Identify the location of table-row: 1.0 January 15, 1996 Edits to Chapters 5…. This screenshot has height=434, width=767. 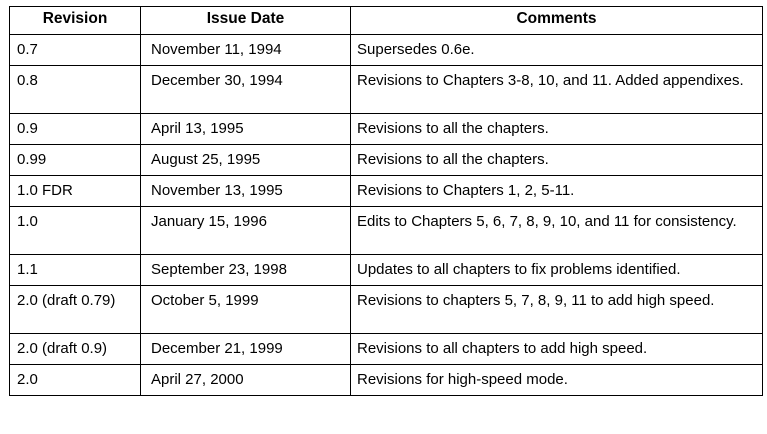
(386, 230).